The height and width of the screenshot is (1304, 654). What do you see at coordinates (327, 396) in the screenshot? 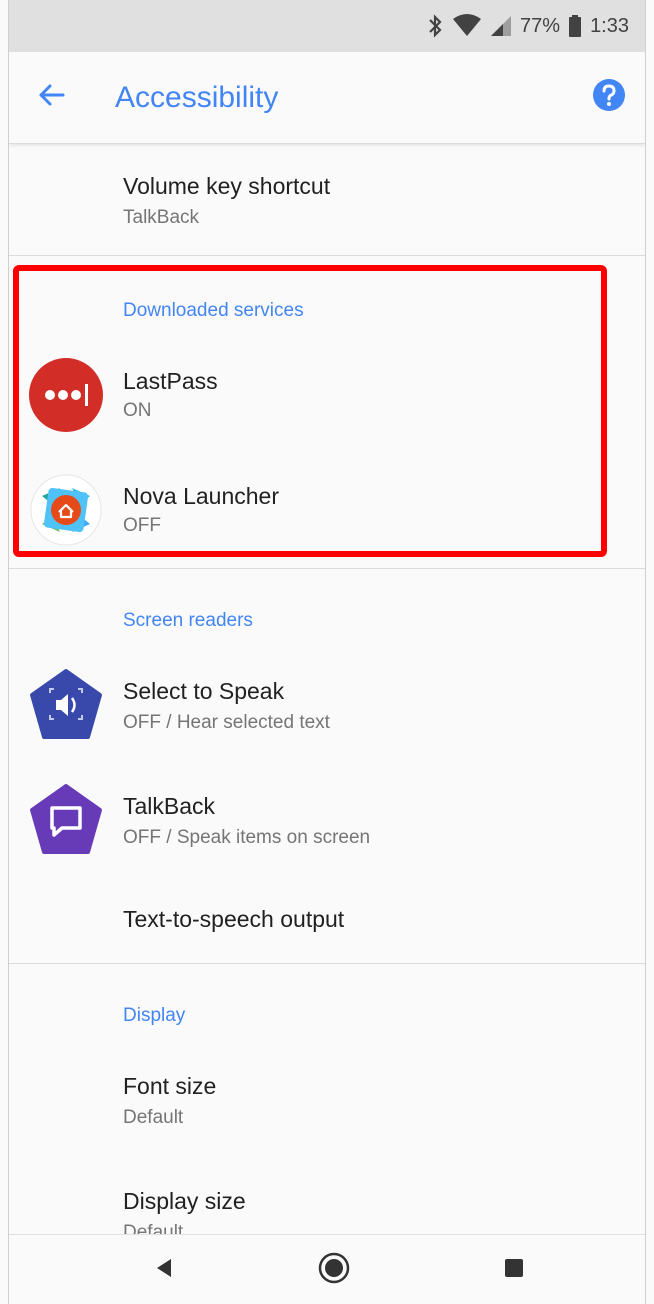
I see `list-item-lastpass: LastPass ON` at bounding box center [327, 396].